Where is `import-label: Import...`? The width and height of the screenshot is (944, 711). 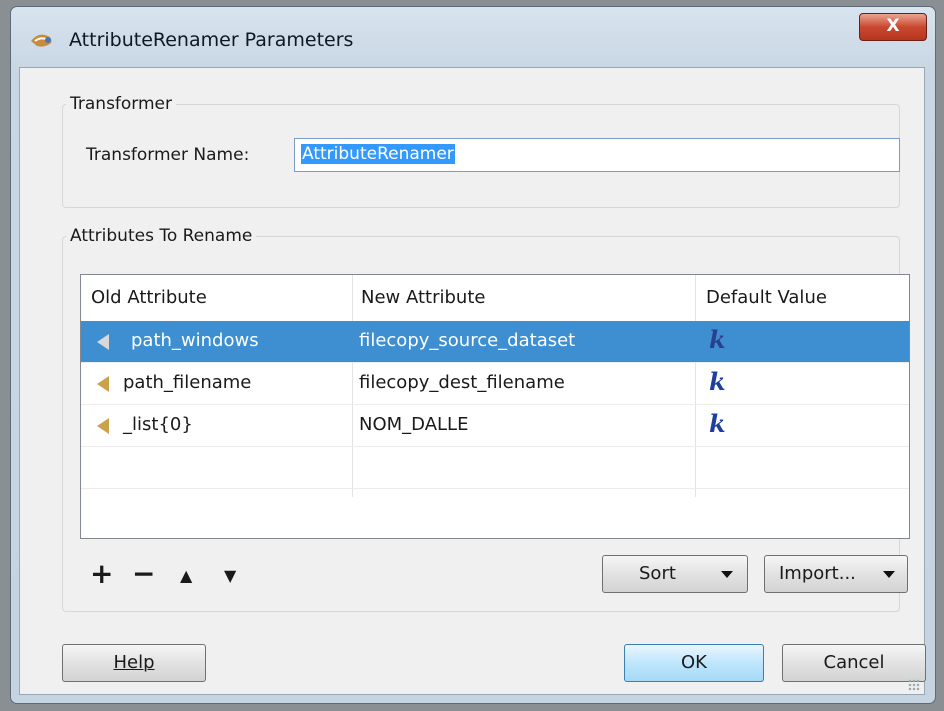
import-label: Import... is located at coordinates (817, 573).